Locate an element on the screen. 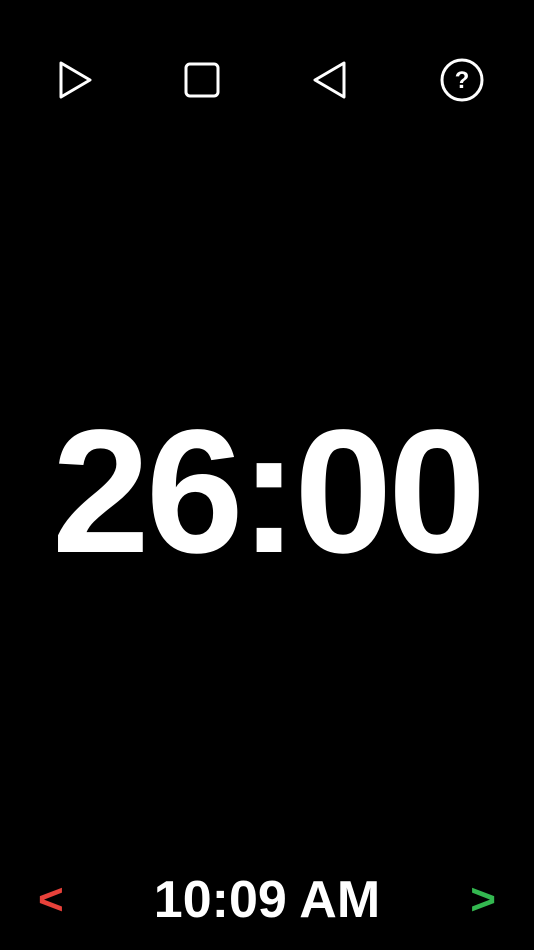 This screenshot has height=950, width=534. help-glyph: ? is located at coordinates (462, 80).